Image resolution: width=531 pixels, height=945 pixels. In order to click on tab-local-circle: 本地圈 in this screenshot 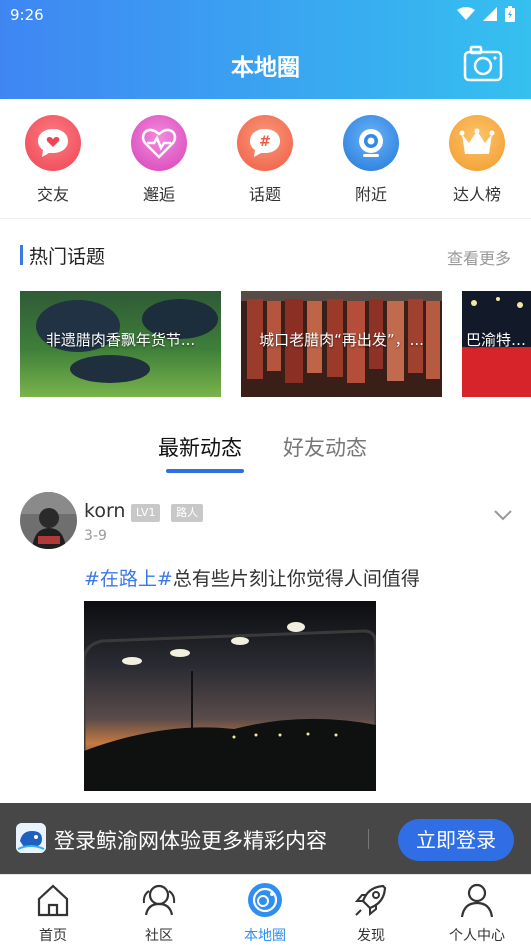, I will do `click(265, 913)`.